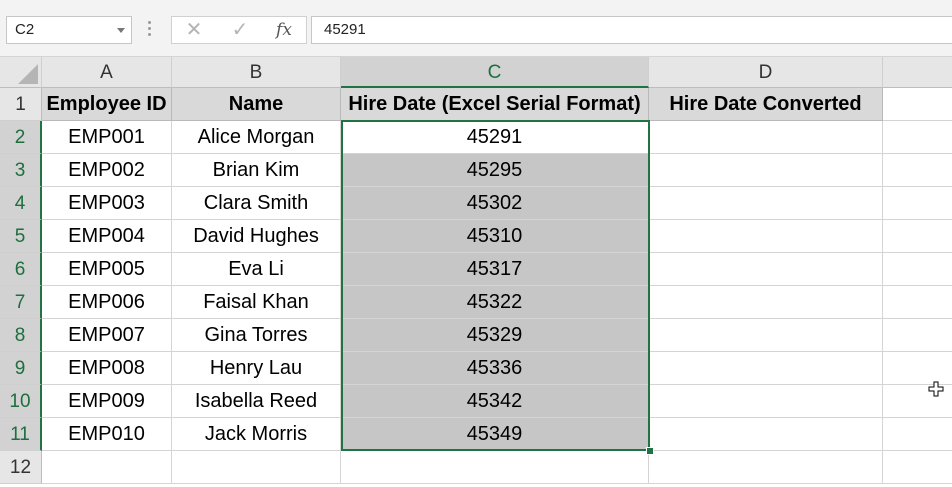 This screenshot has width=952, height=487. Describe the element at coordinates (495, 335) in the screenshot. I see `hire-date-cell: 45329` at that location.